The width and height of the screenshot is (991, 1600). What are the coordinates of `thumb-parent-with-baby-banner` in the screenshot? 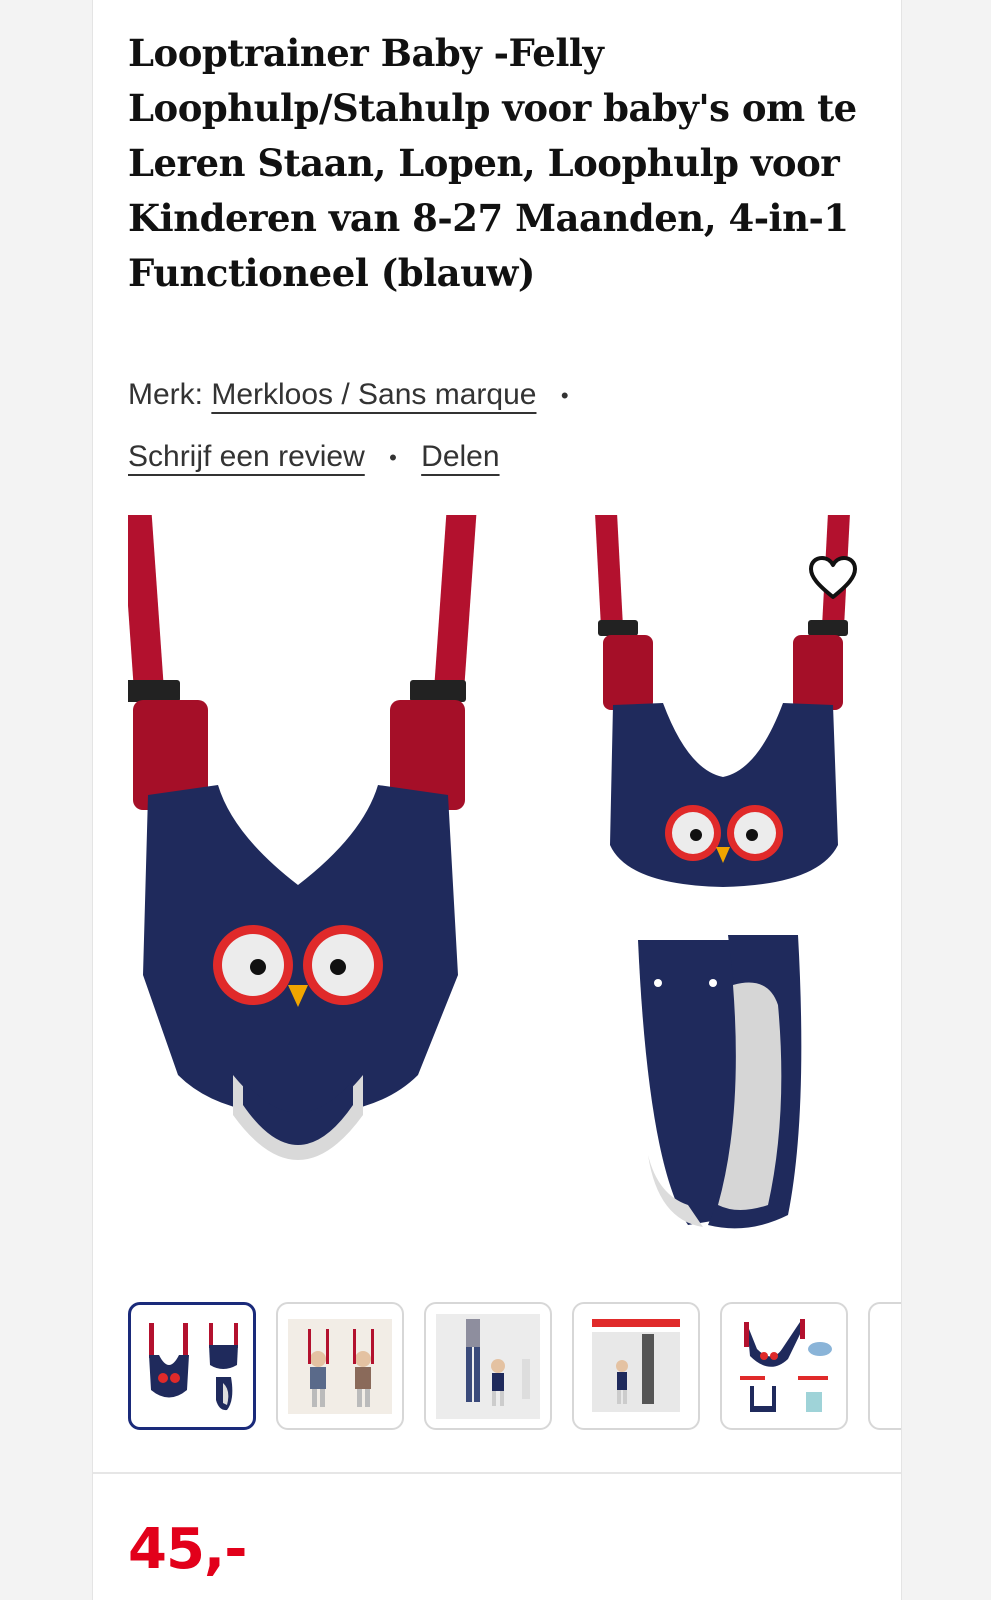 It's located at (636, 1366).